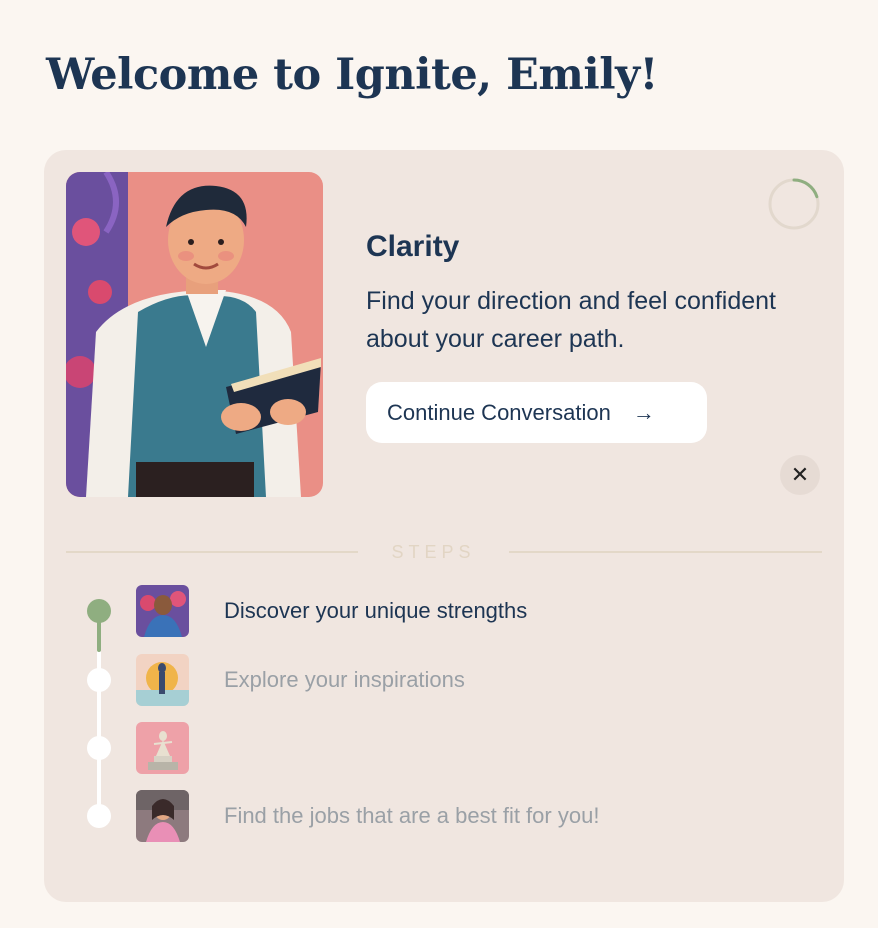  What do you see at coordinates (194, 334) in the screenshot?
I see `hero-illustration` at bounding box center [194, 334].